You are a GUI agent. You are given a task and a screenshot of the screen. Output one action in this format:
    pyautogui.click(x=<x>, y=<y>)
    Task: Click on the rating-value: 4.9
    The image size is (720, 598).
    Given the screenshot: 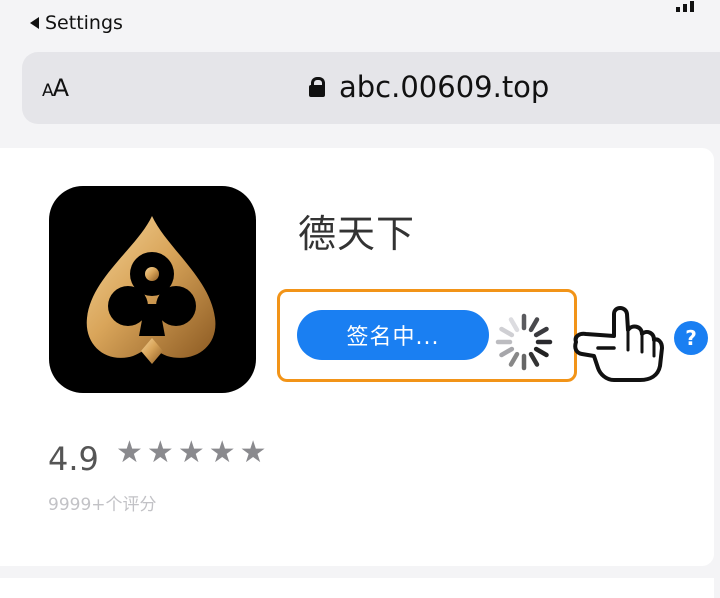 What is the action you would take?
    pyautogui.click(x=73, y=459)
    